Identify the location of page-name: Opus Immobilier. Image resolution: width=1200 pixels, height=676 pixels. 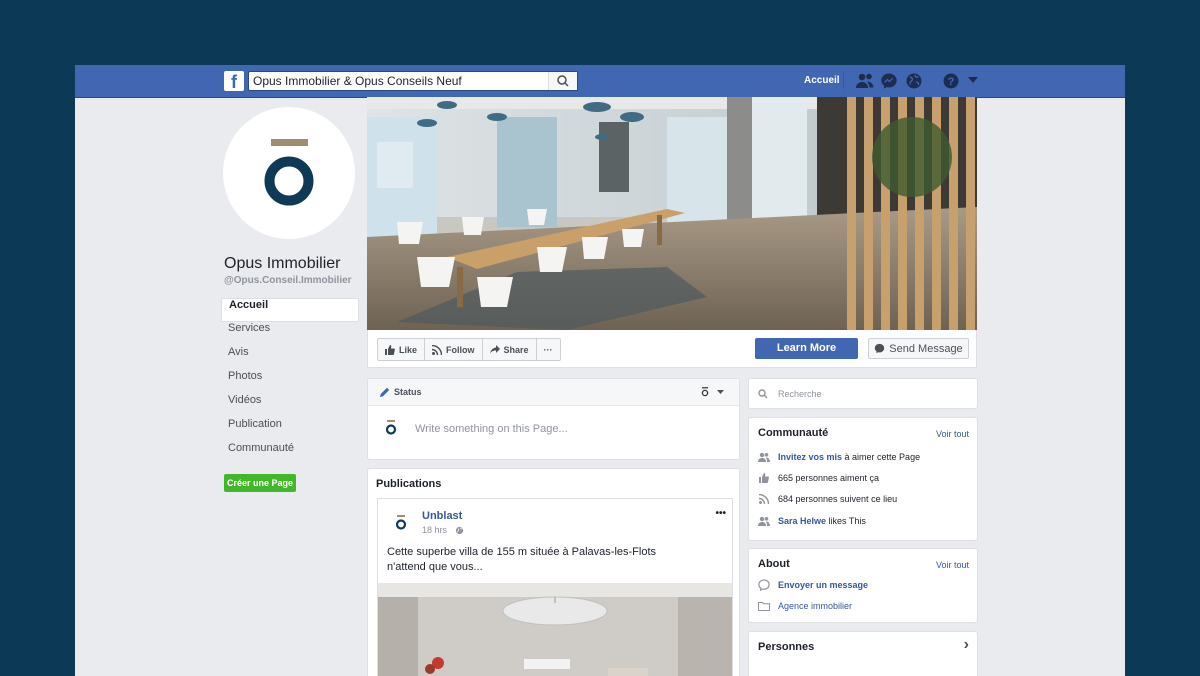
(282, 263).